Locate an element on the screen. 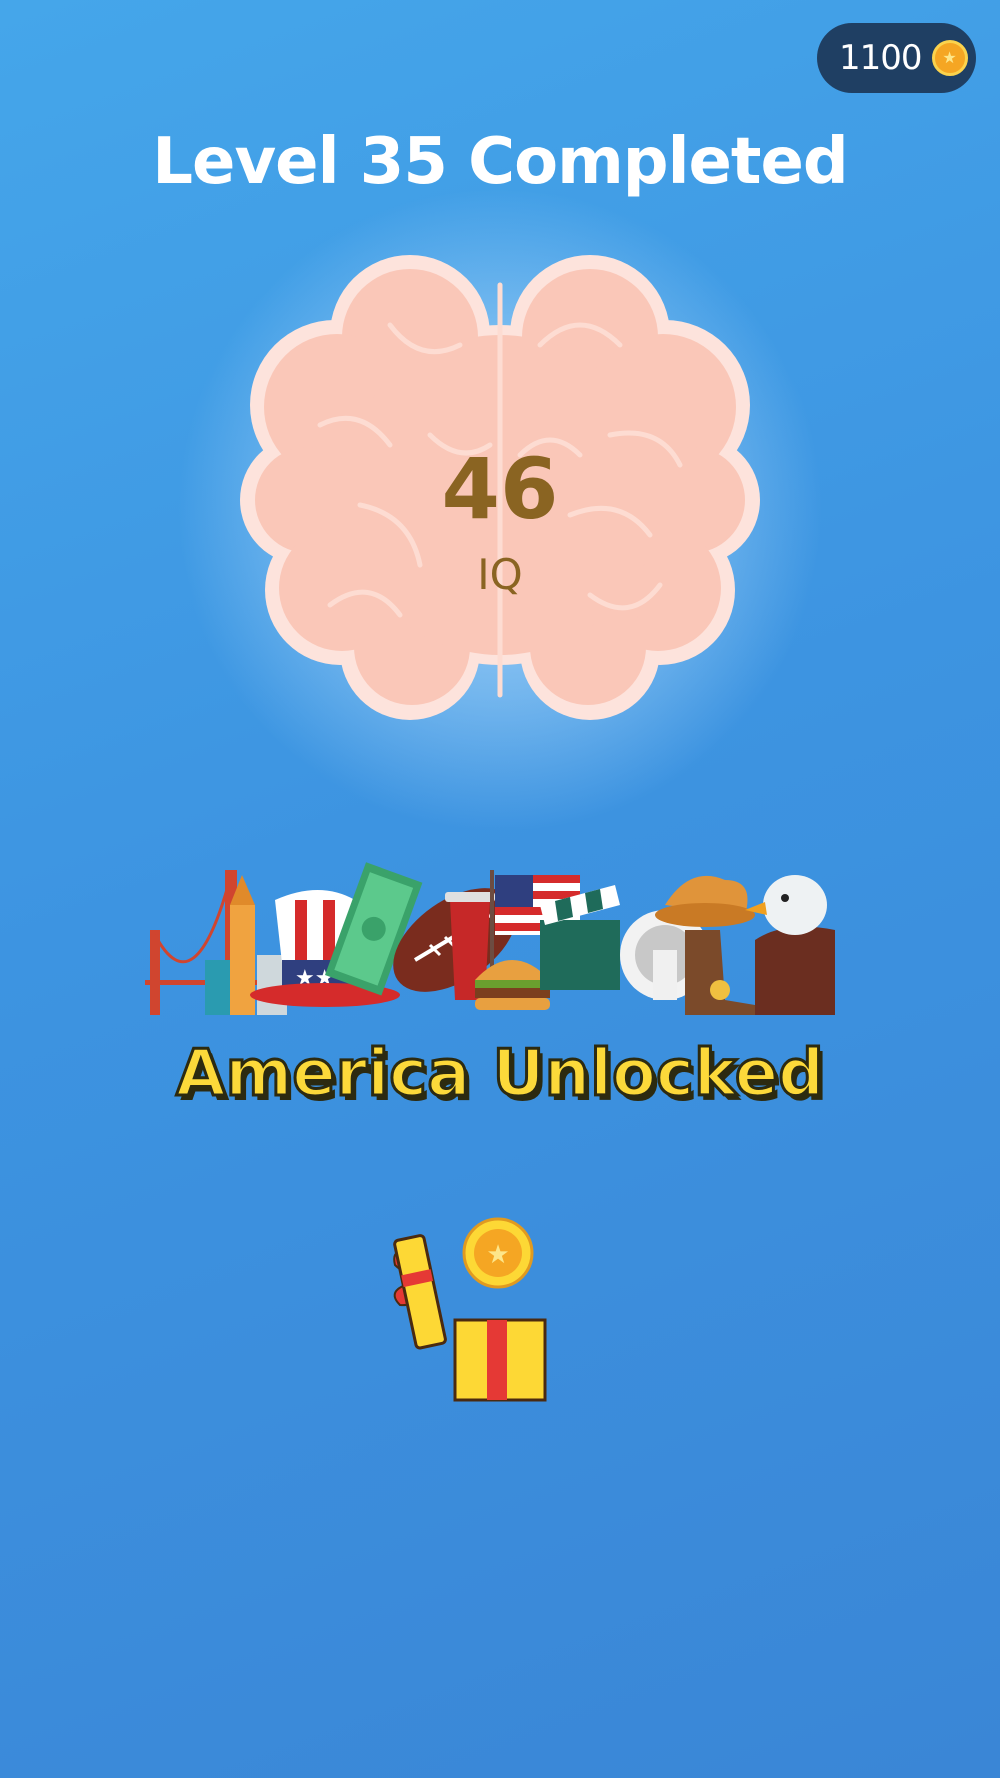 This screenshot has width=1000, height=1778. coin-balance: 1100 ★ is located at coordinates (896, 58).